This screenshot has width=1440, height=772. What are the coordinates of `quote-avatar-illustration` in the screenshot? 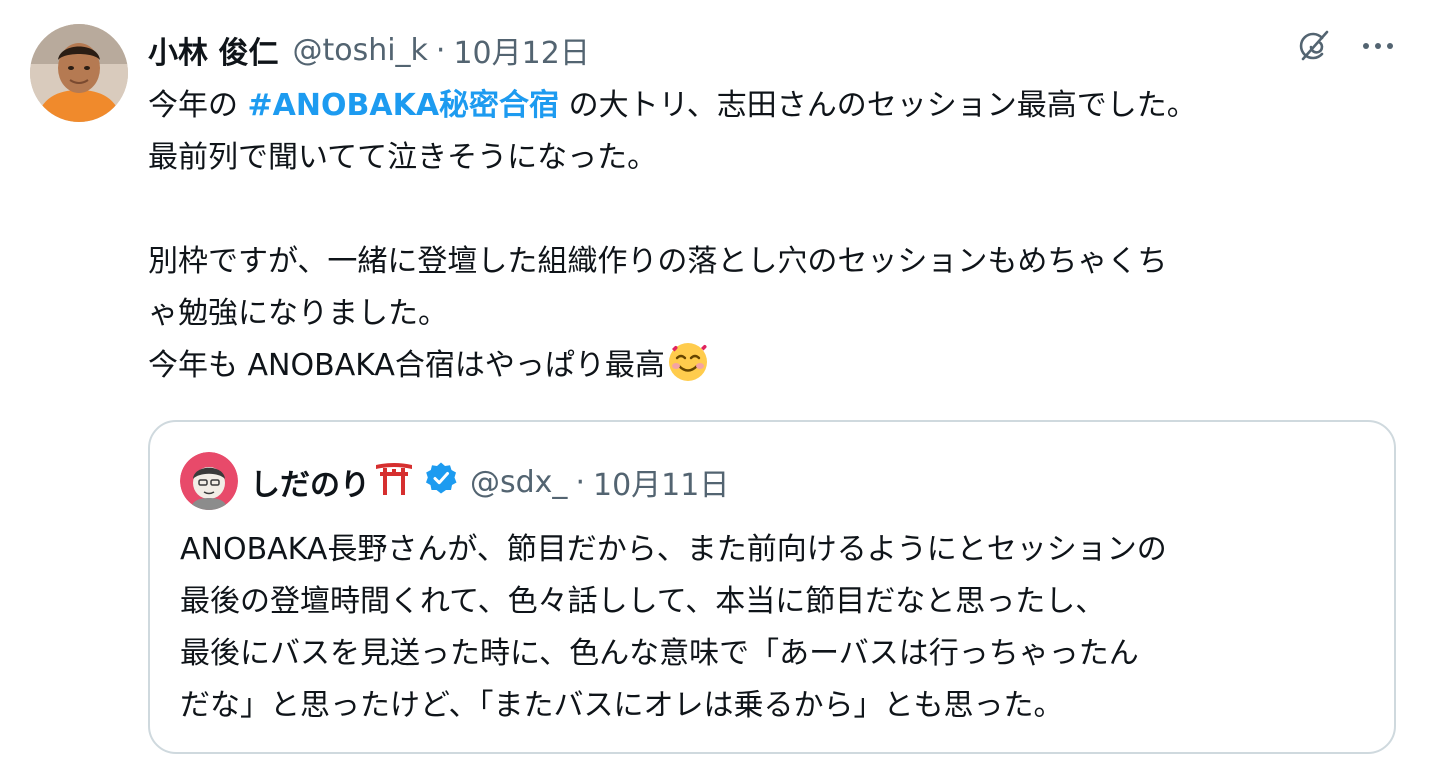 It's located at (209, 481).